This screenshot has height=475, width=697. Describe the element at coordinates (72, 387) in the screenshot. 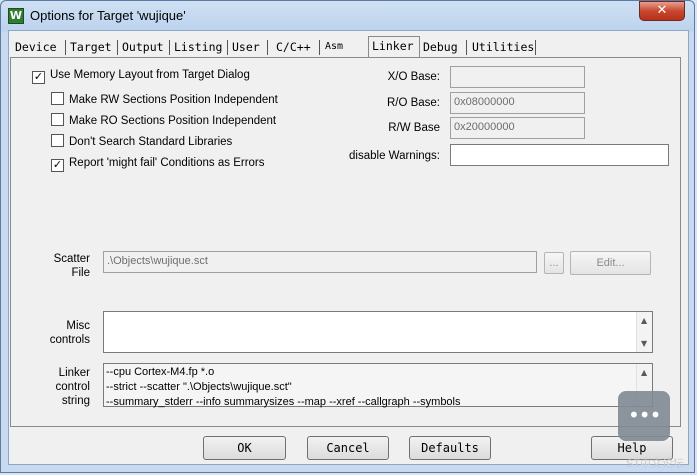

I see `linker-control-string-label: Linker control string` at that location.